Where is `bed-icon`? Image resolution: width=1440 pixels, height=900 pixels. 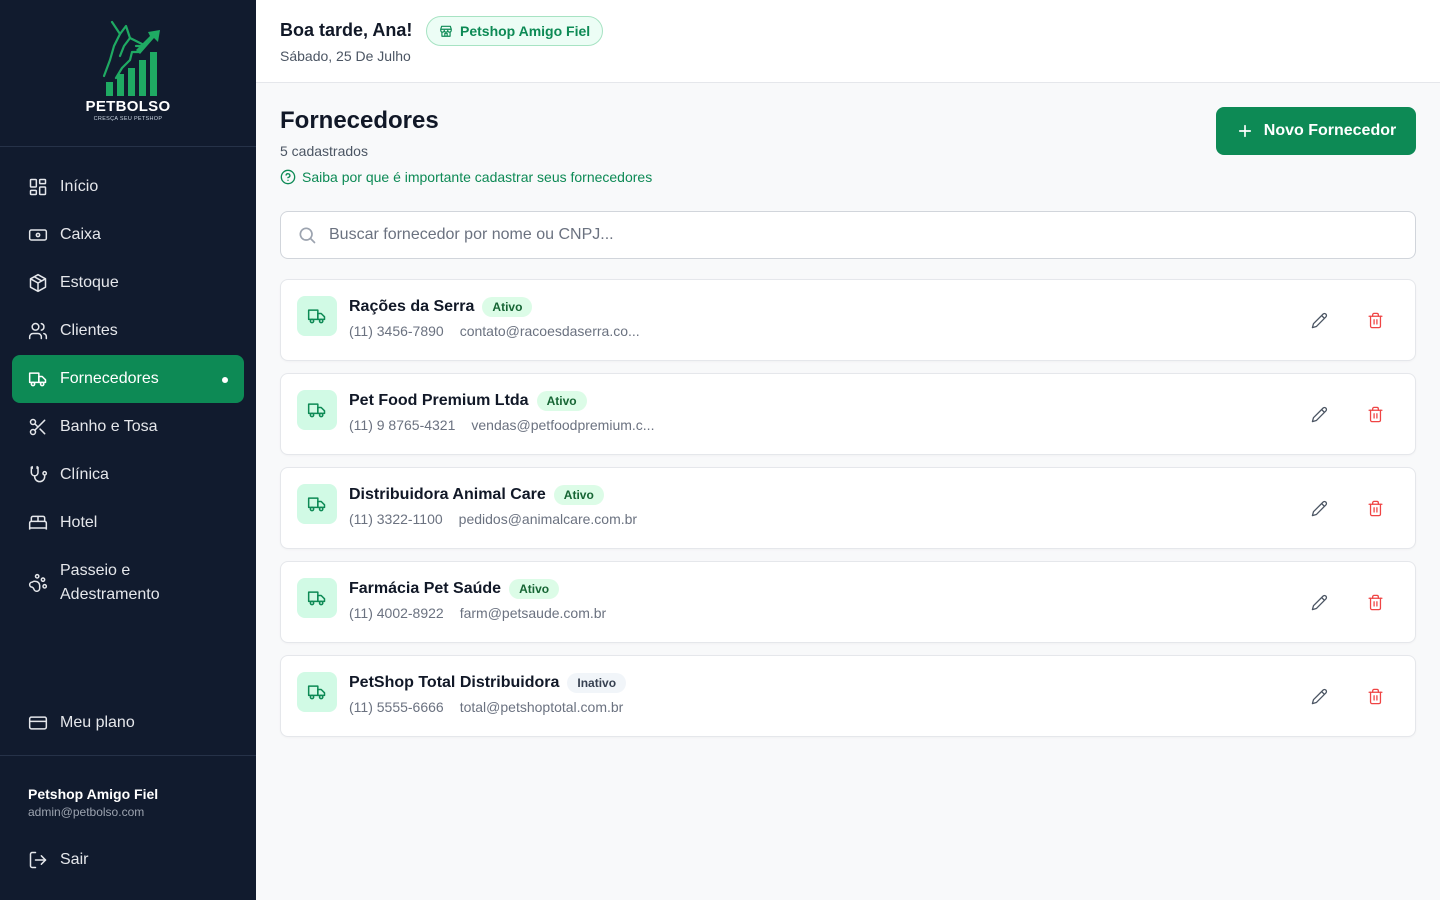
bed-icon is located at coordinates (38, 522).